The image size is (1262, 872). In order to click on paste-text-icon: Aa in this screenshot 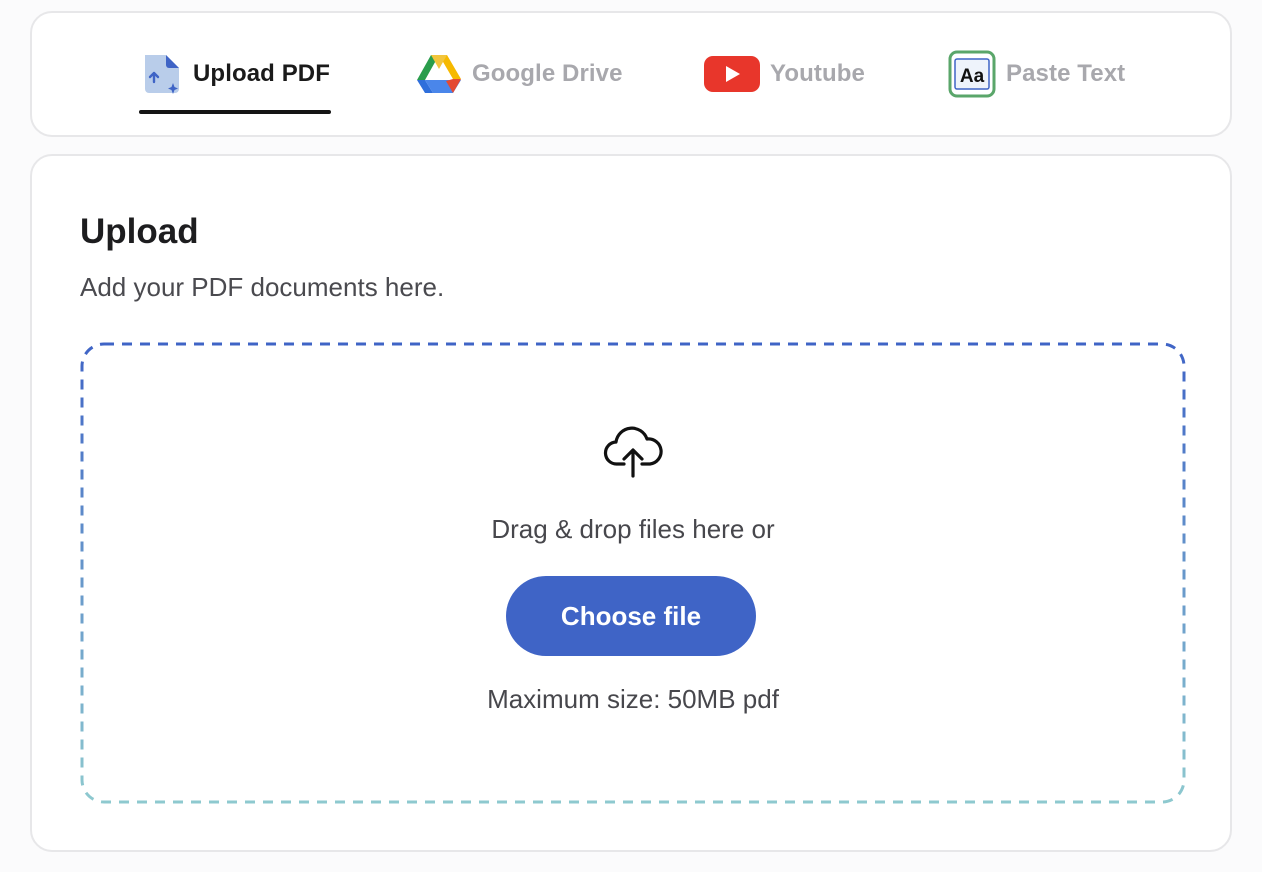, I will do `click(972, 74)`.